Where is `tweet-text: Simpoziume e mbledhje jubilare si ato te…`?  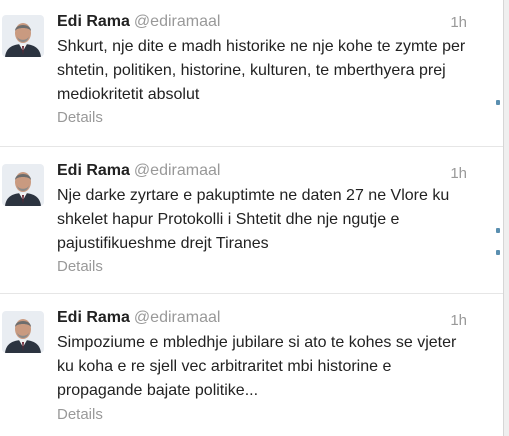
tweet-text: Simpoziume e mbledhje jubilare si ato te… is located at coordinates (257, 366).